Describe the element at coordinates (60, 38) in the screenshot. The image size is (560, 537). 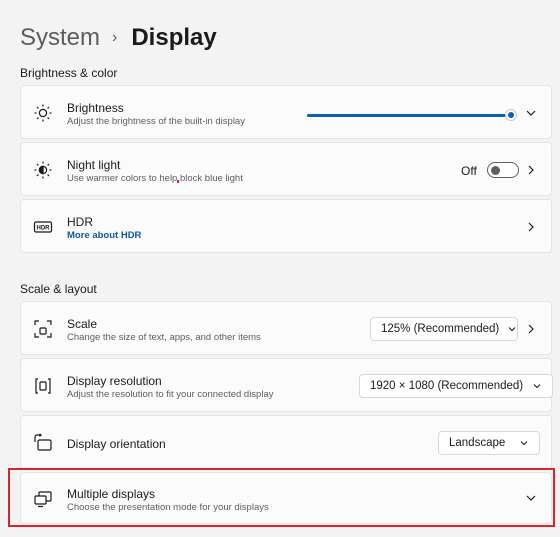
I see `breadcrumb-system-link: System` at that location.